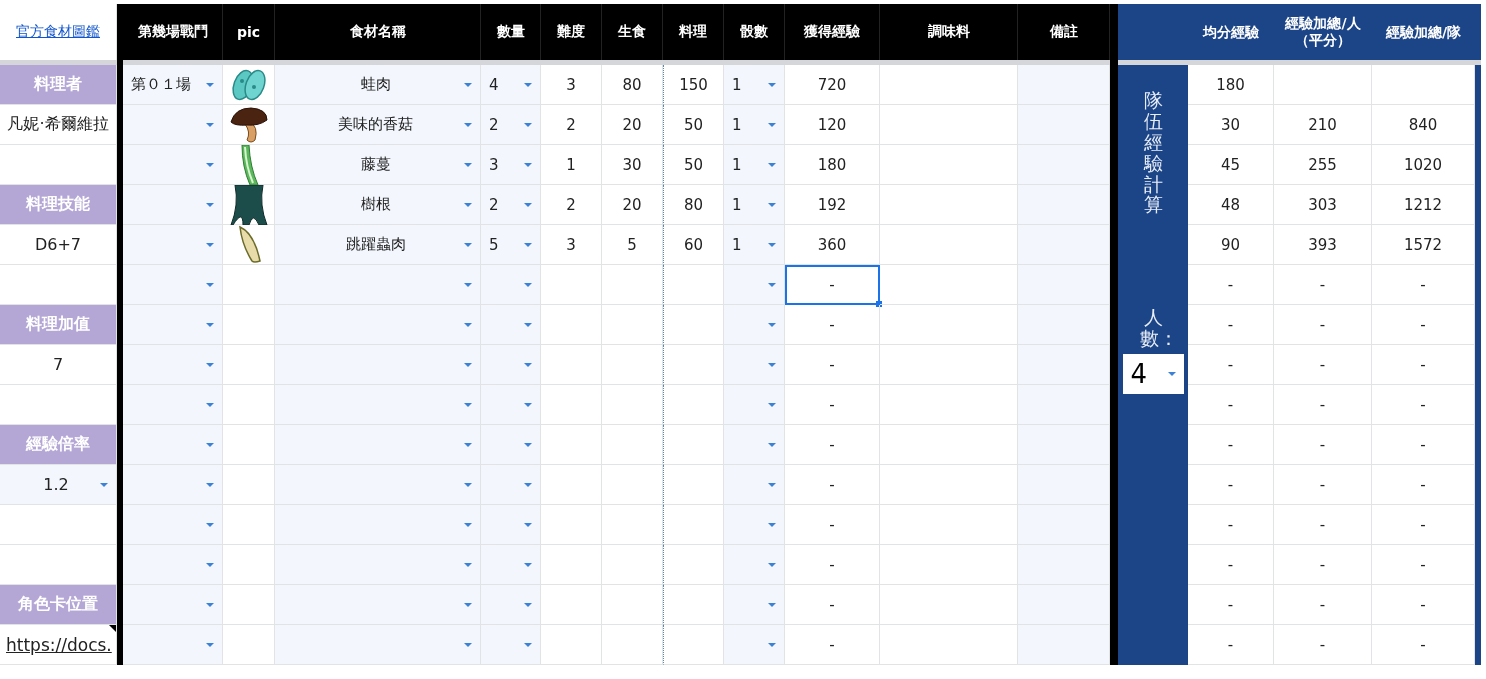 The width and height of the screenshot is (1486, 679). Describe the element at coordinates (378, 125) in the screenshot. I see `dropdown-cell: 美味的香菇` at that location.